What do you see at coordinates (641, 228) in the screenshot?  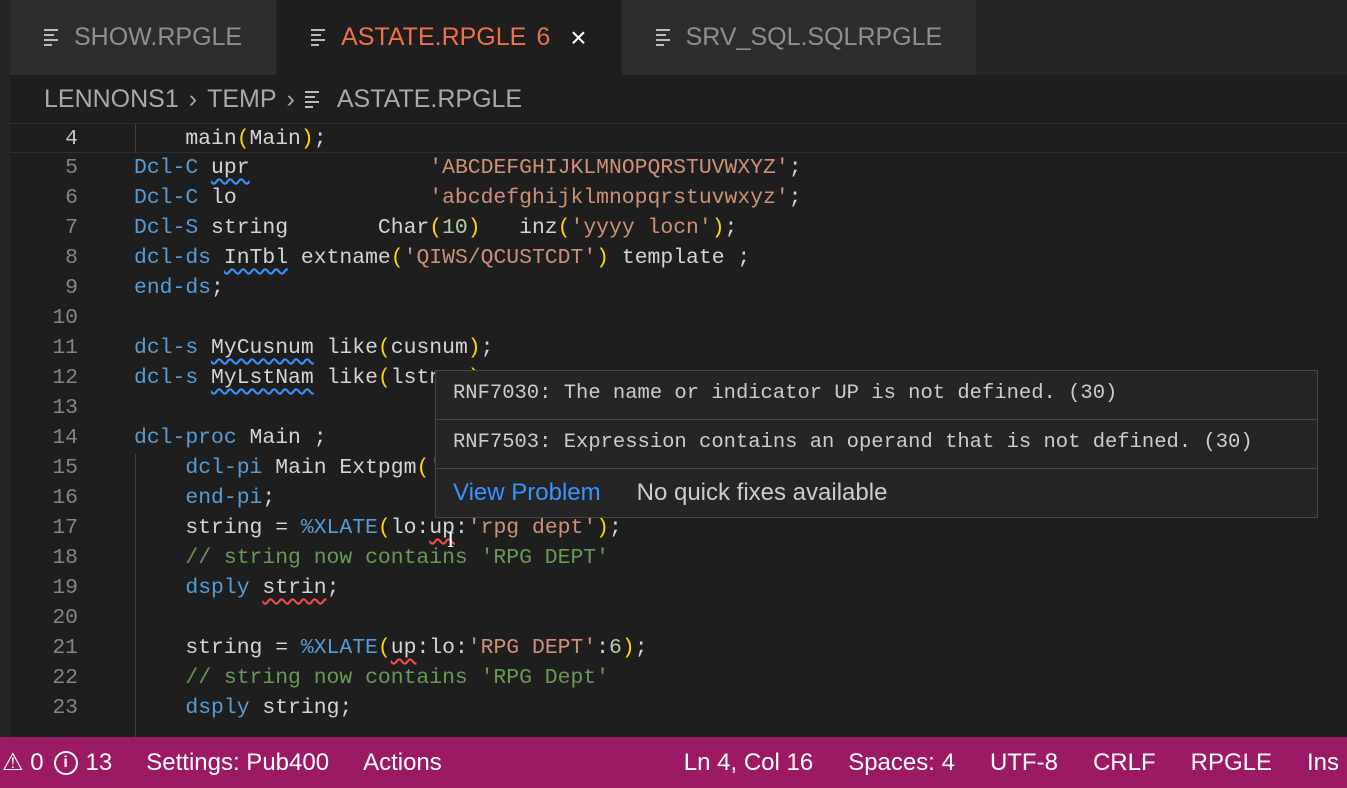 I see `code-token: 'yyyy locn'` at bounding box center [641, 228].